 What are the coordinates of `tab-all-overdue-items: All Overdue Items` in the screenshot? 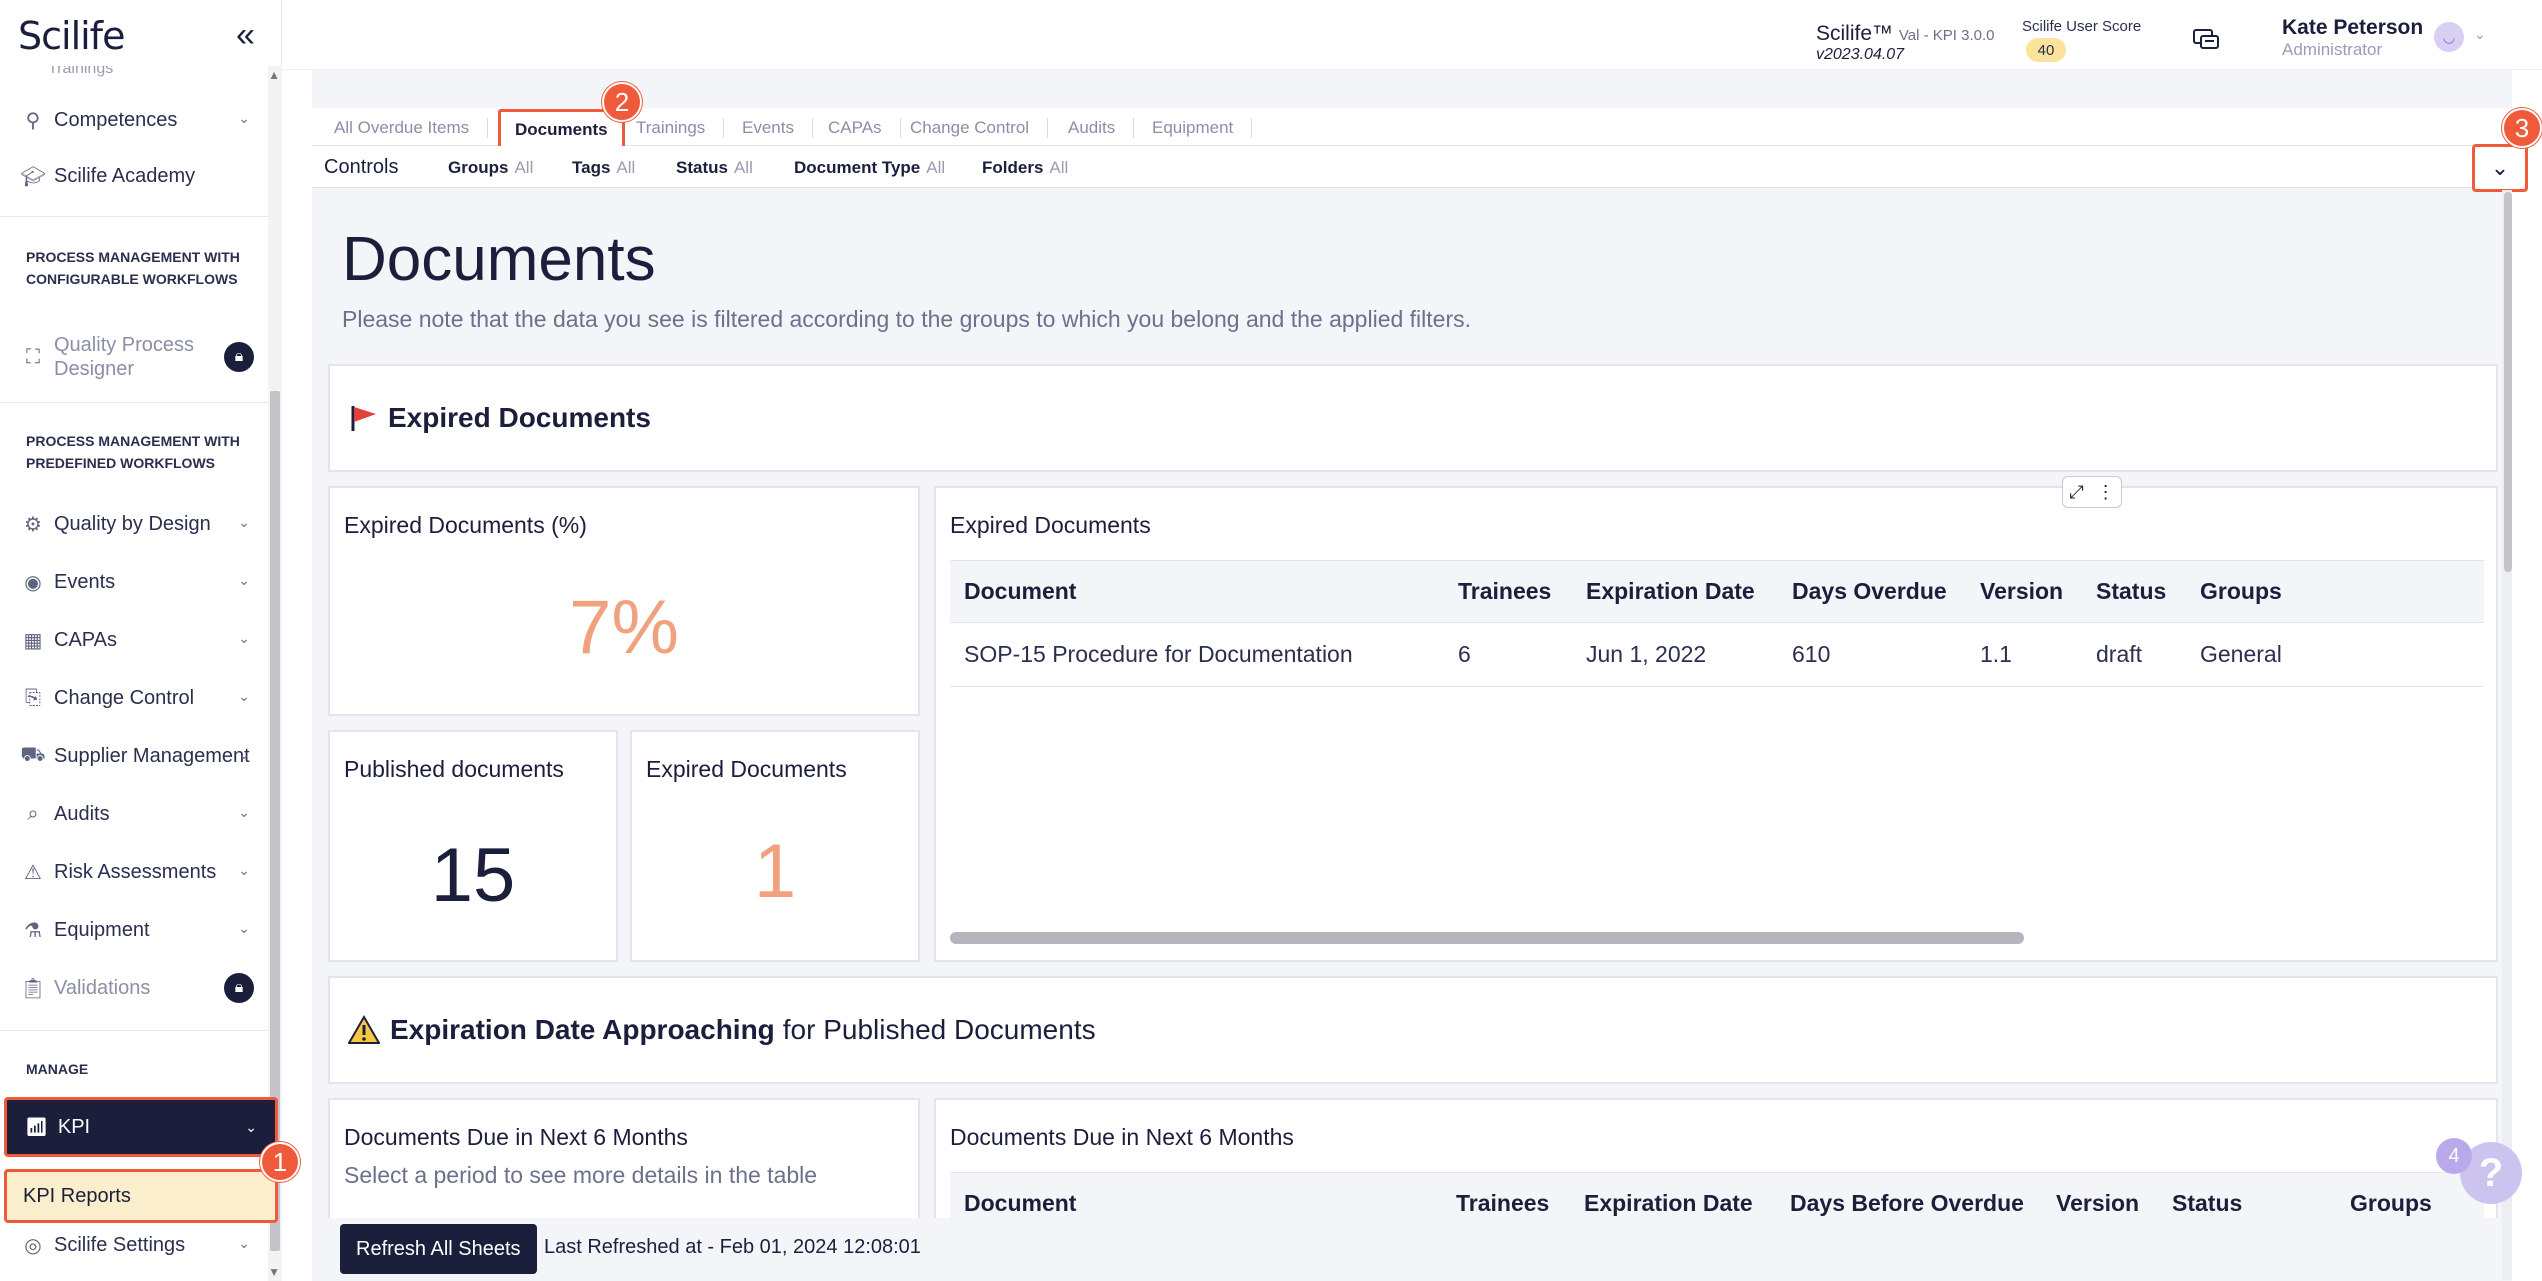 It's located at (411, 128).